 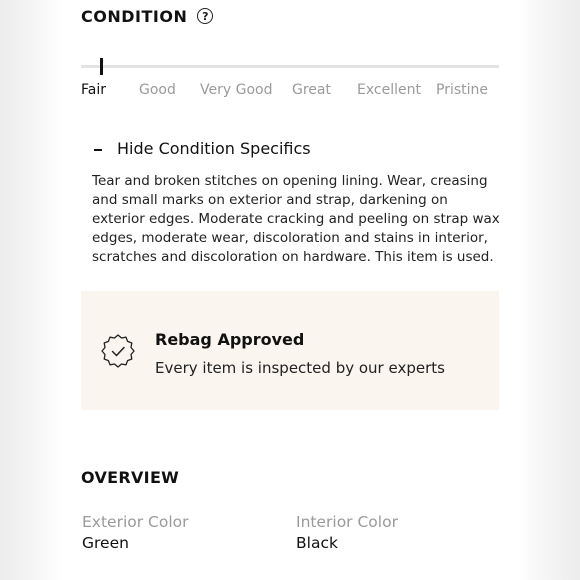 What do you see at coordinates (462, 90) in the screenshot?
I see `grade-pristine: Pristine` at bounding box center [462, 90].